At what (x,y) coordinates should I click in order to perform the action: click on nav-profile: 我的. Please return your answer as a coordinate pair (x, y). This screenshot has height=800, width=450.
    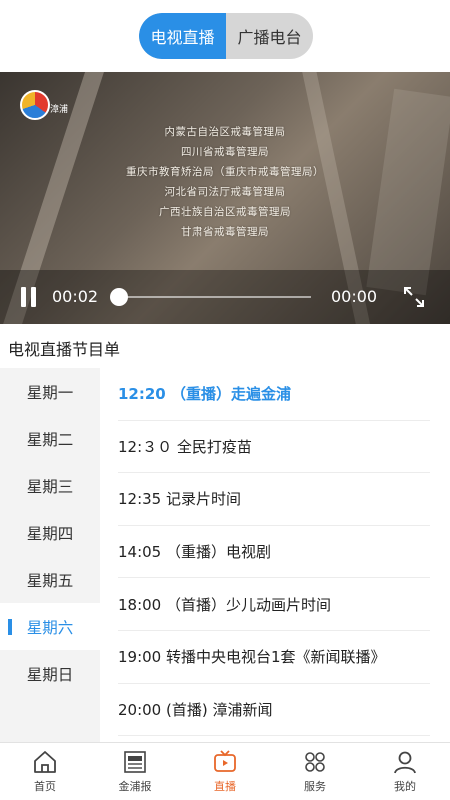
    Looking at the image, I should click on (405, 771).